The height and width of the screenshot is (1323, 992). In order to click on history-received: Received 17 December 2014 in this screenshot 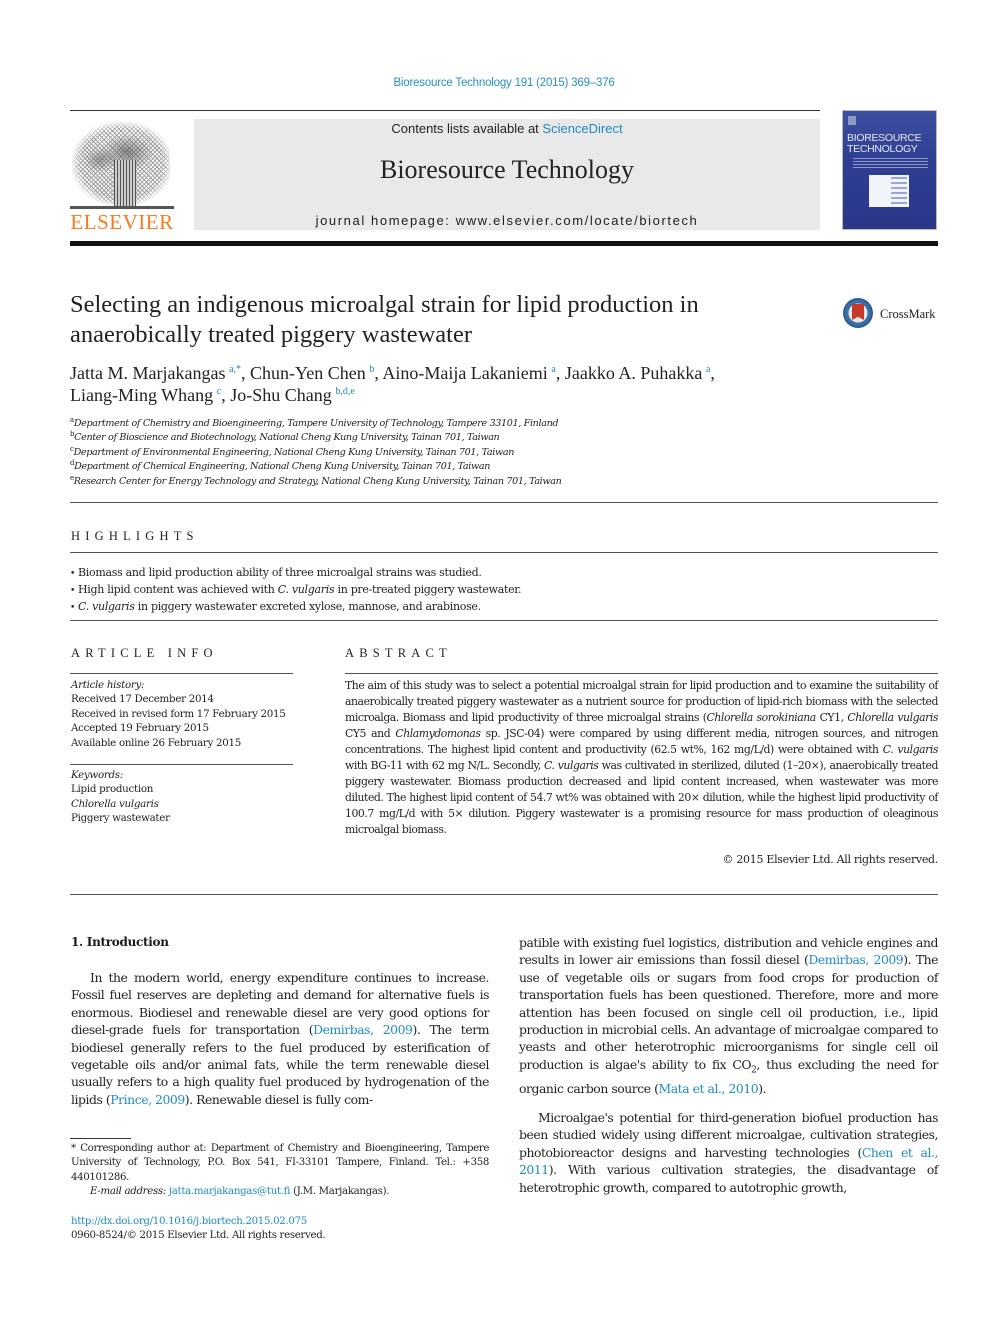, I will do `click(142, 699)`.